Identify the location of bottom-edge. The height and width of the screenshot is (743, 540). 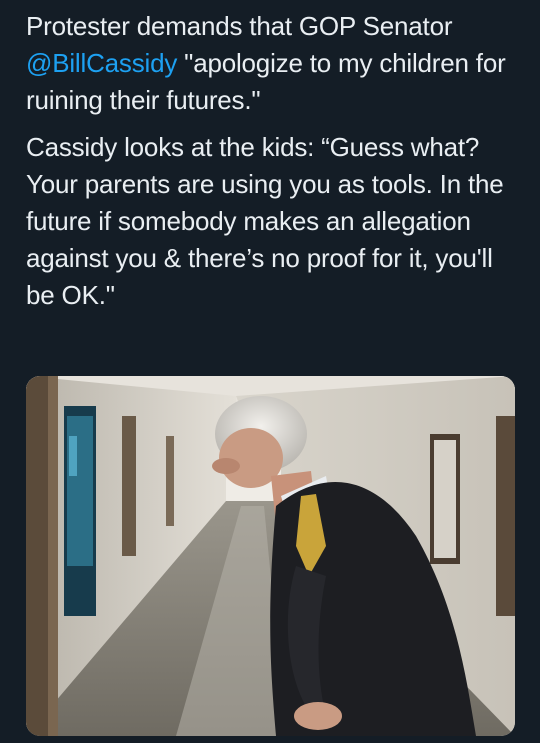
(270, 739).